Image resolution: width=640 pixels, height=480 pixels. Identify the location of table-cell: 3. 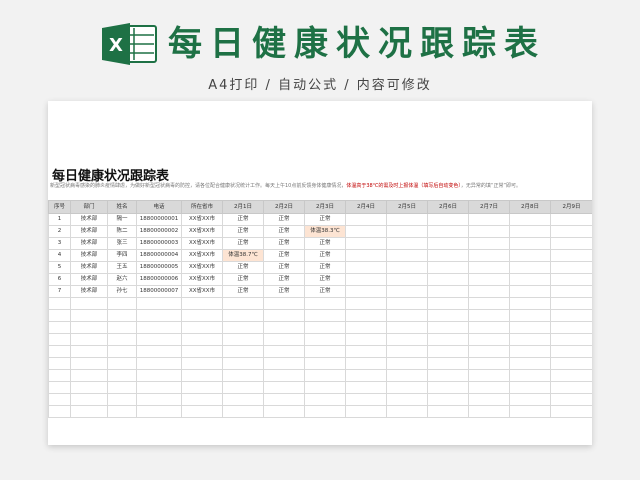
(59, 243).